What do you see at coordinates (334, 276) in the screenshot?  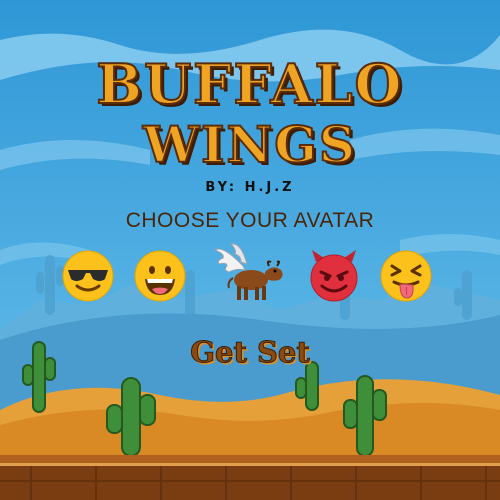 I see `avatar-devil-emoji` at bounding box center [334, 276].